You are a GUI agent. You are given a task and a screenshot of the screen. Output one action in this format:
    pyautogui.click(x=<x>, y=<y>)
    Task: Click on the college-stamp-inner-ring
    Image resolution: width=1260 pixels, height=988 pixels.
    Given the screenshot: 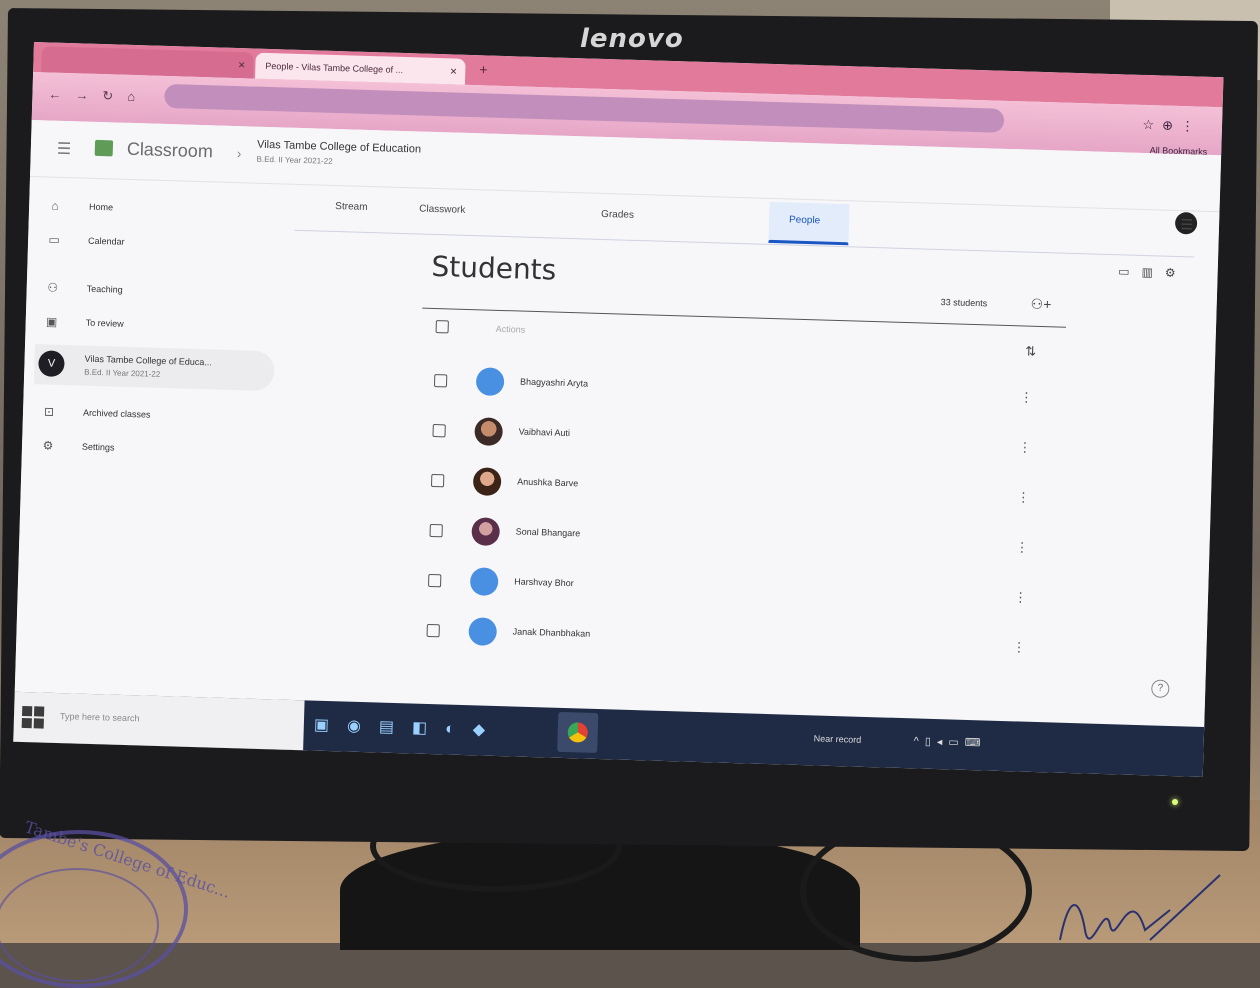 What is the action you would take?
    pyautogui.click(x=79, y=925)
    